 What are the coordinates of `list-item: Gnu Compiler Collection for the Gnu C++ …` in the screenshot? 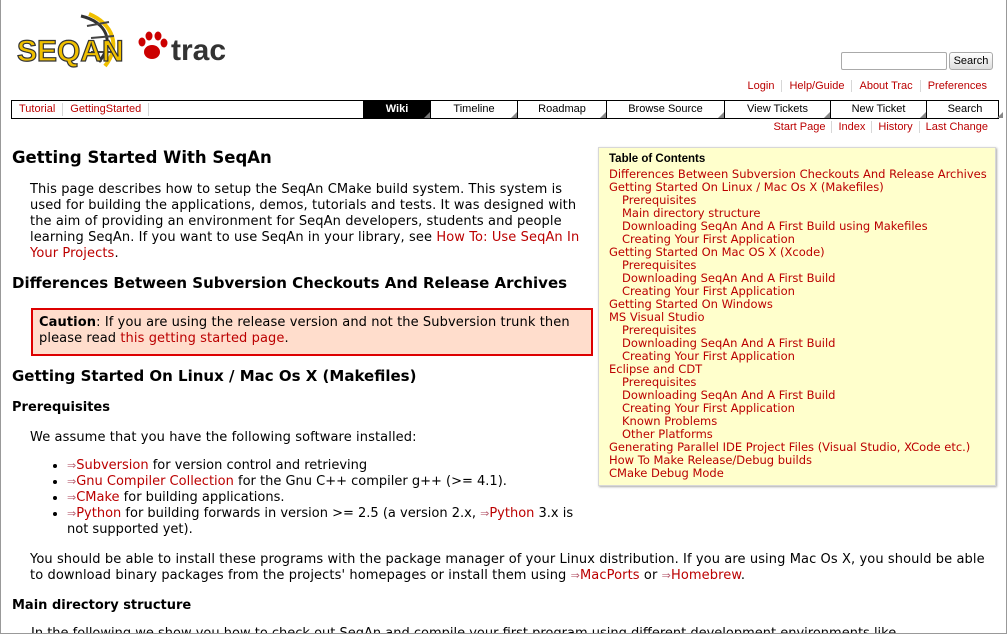 It's located at (327, 482).